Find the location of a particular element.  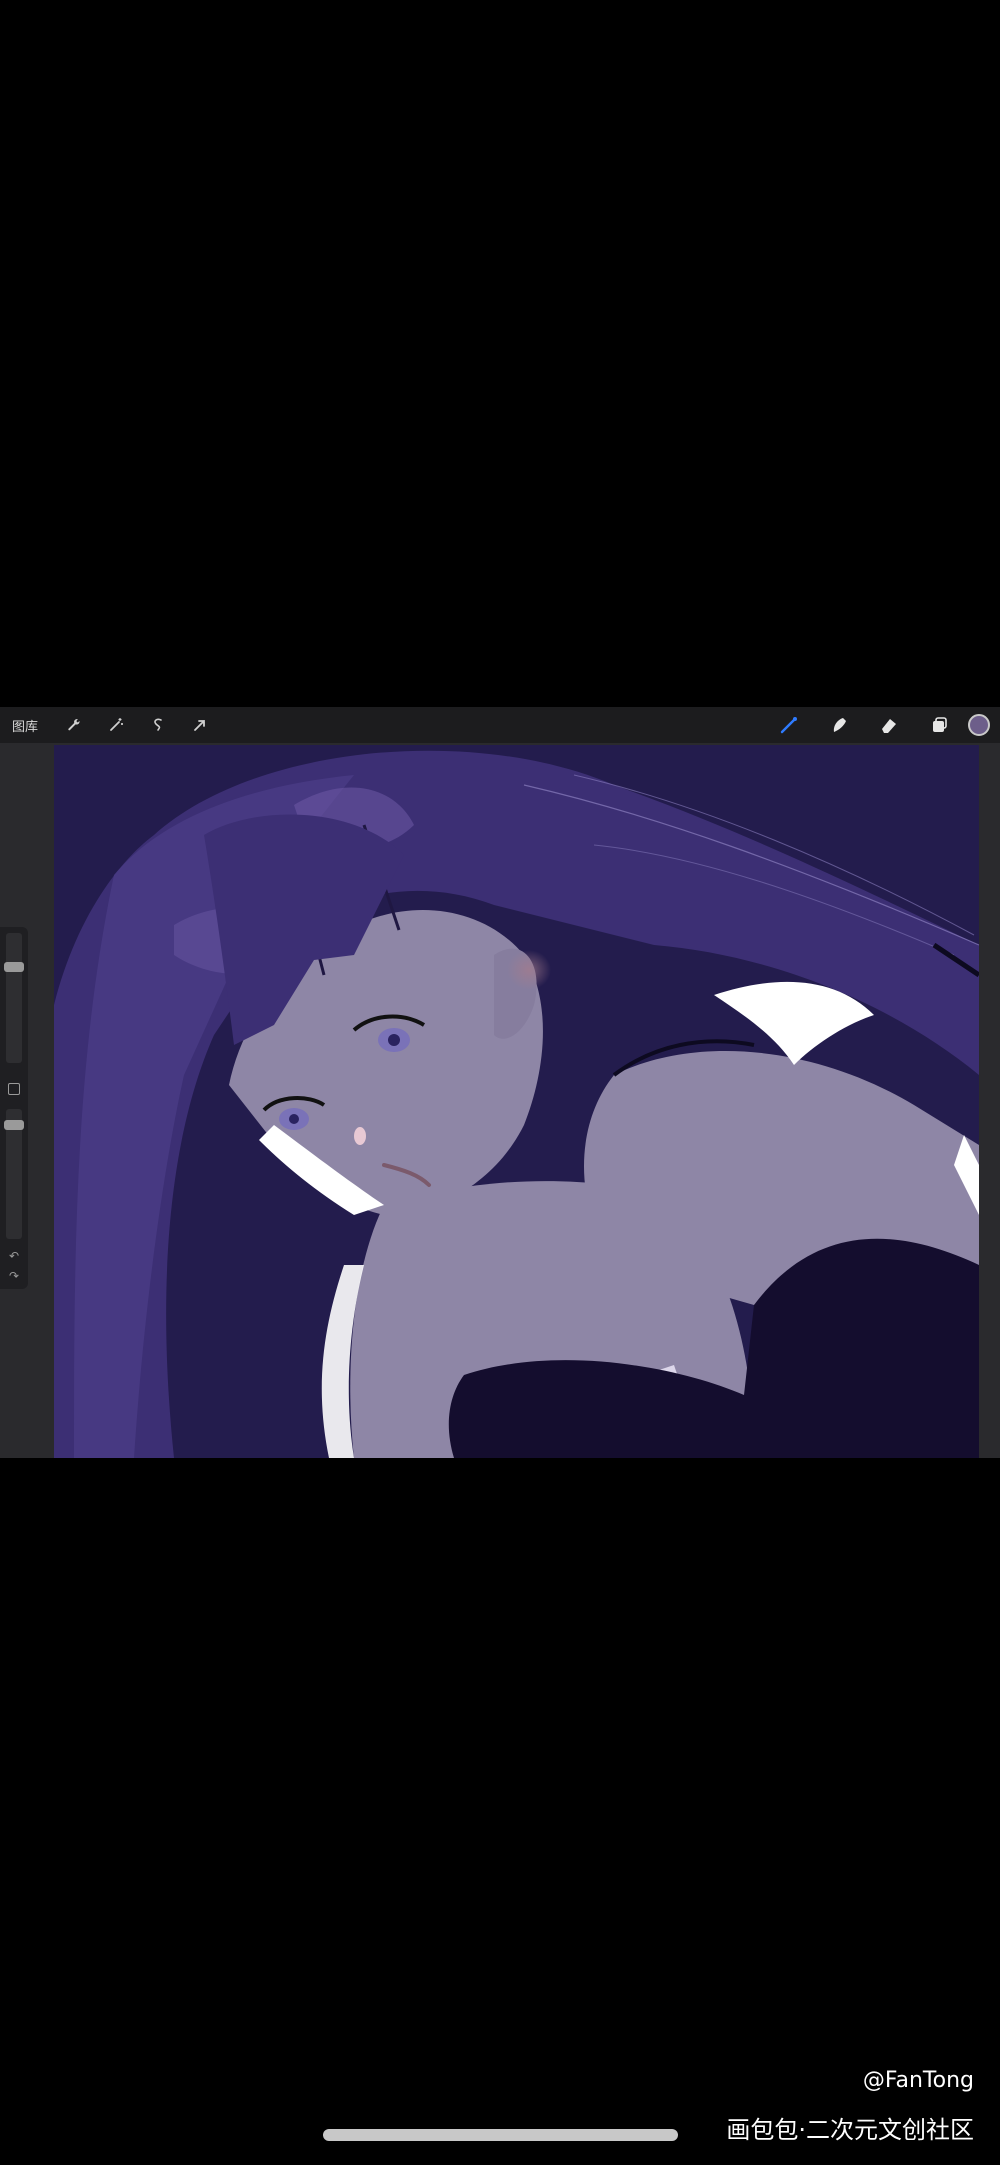

magic-wand-icon is located at coordinates (116, 725).